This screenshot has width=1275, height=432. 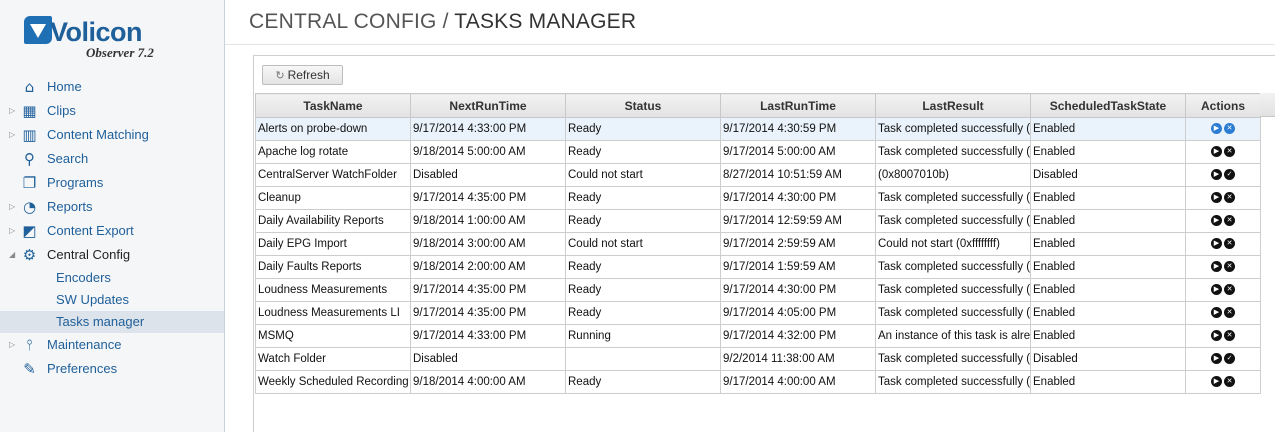 I want to click on sidebar-item-clips: ▷ ▦ Clips, so click(x=112, y=111).